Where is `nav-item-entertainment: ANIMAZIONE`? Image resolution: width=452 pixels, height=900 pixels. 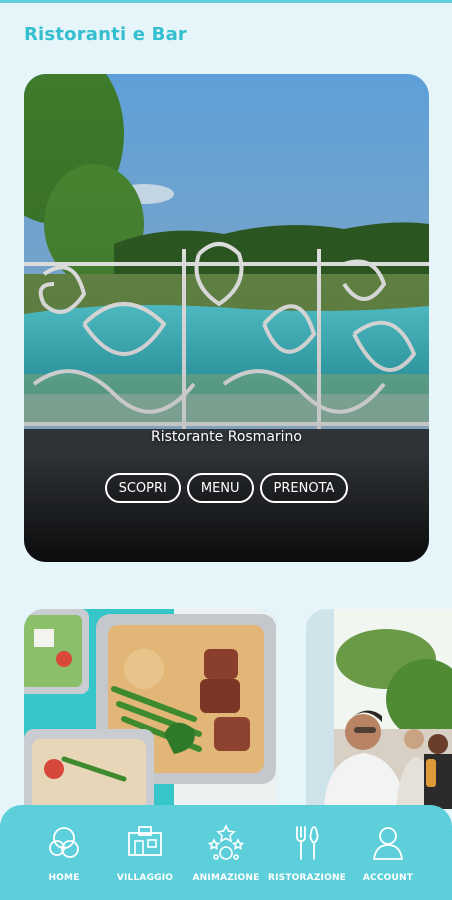
nav-item-entertainment: ANIMAZIONE is located at coordinates (226, 853).